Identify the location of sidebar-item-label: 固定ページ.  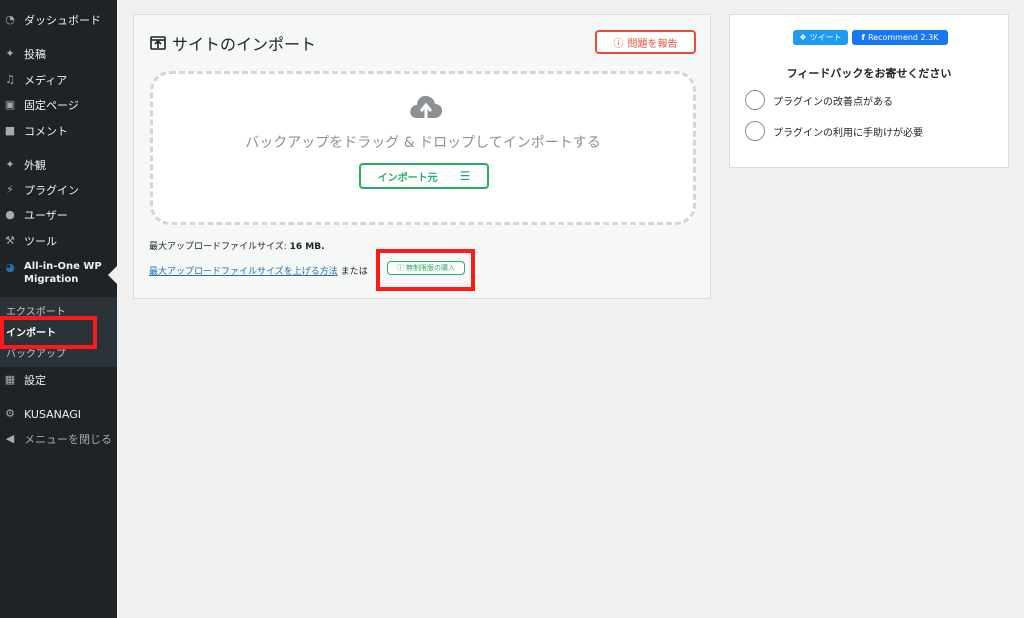
(51, 105).